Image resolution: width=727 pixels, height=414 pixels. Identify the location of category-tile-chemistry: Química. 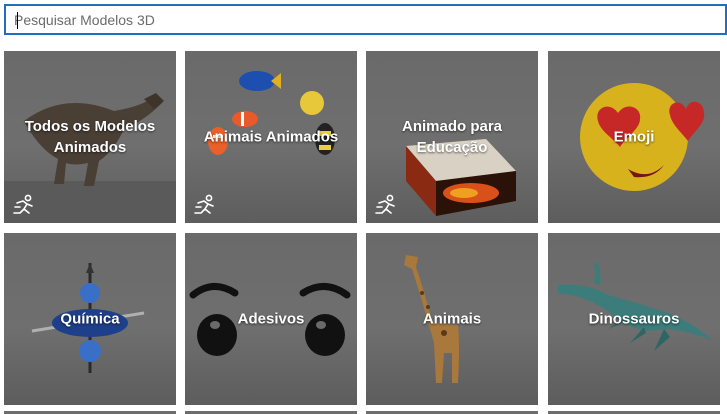
(90, 319).